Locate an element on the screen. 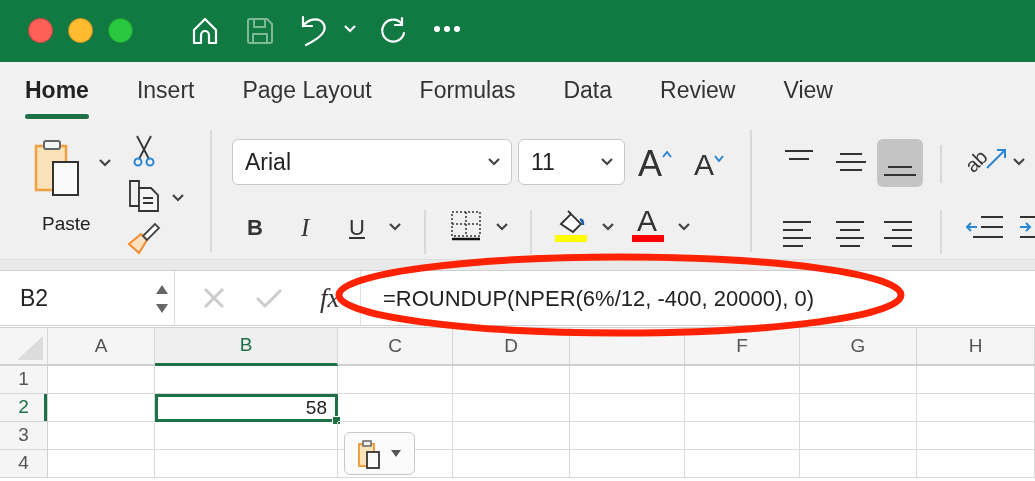 The width and height of the screenshot is (1035, 481). more-icon is located at coordinates (447, 29).